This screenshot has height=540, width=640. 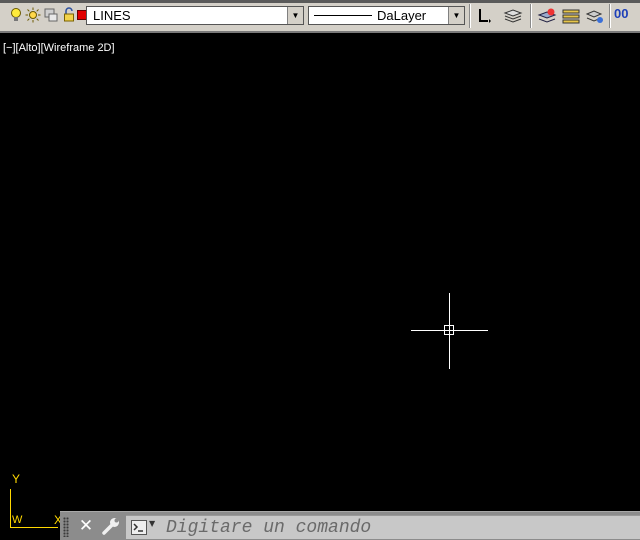 I want to click on lock-icon, so click(x=69, y=15).